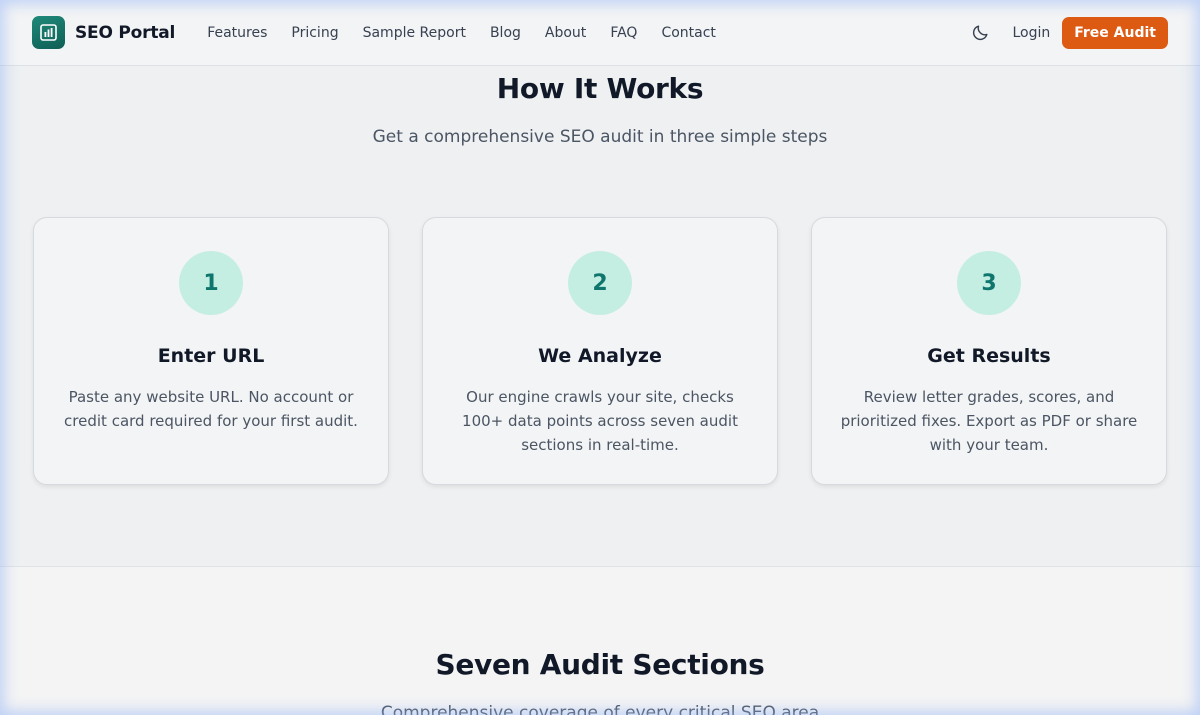  Describe the element at coordinates (565, 33) in the screenshot. I see `nav-link-about: About` at that location.